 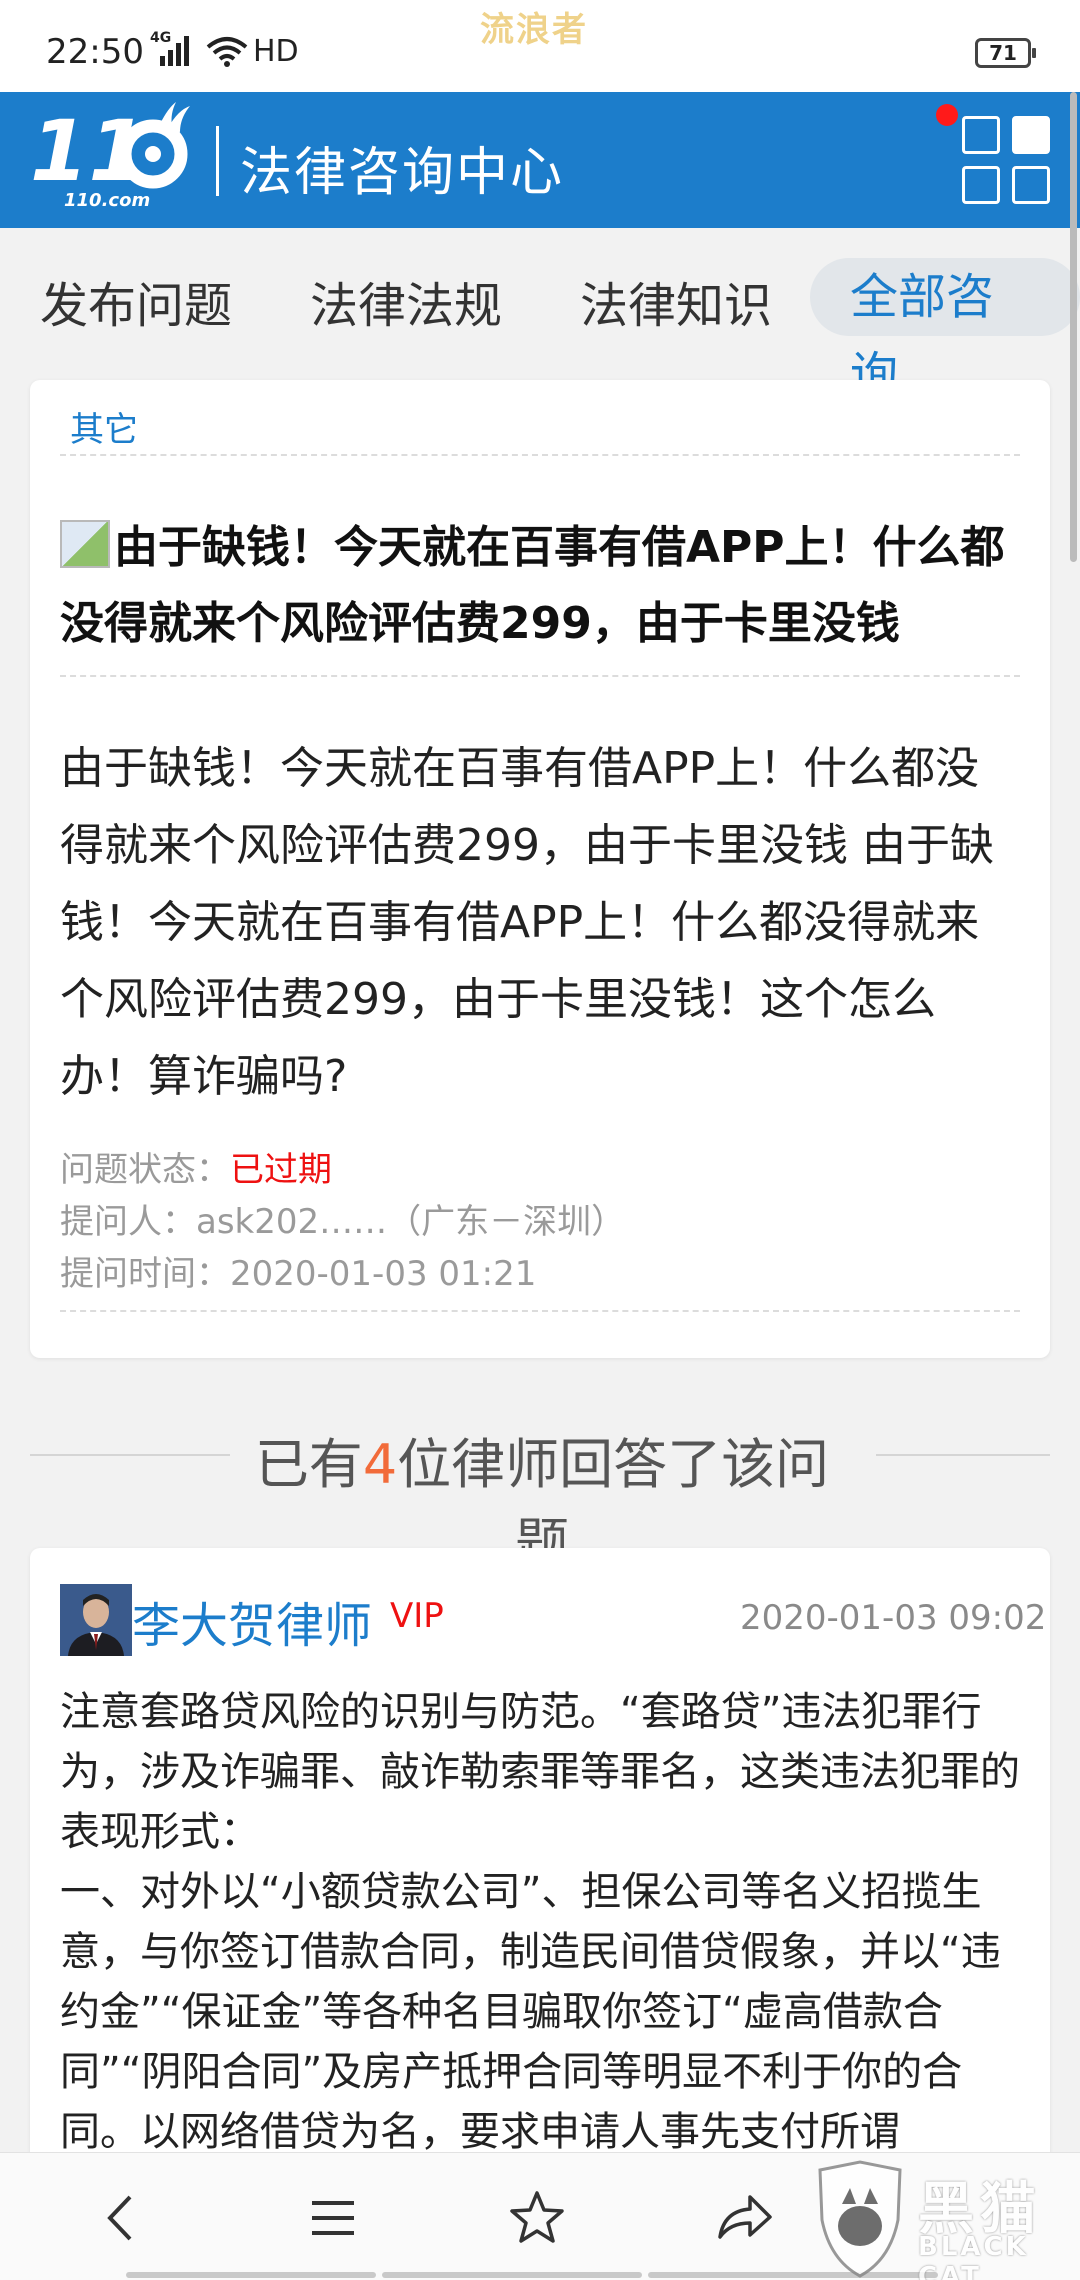 I want to click on logo-110: 11 110.com, so click(x=113, y=158).